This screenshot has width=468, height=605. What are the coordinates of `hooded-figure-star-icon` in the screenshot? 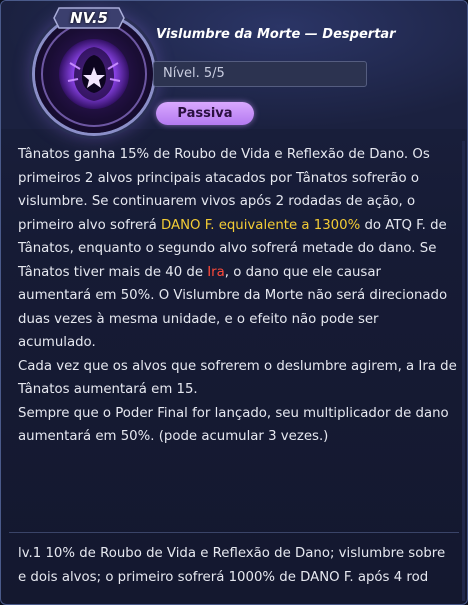 It's located at (94, 74).